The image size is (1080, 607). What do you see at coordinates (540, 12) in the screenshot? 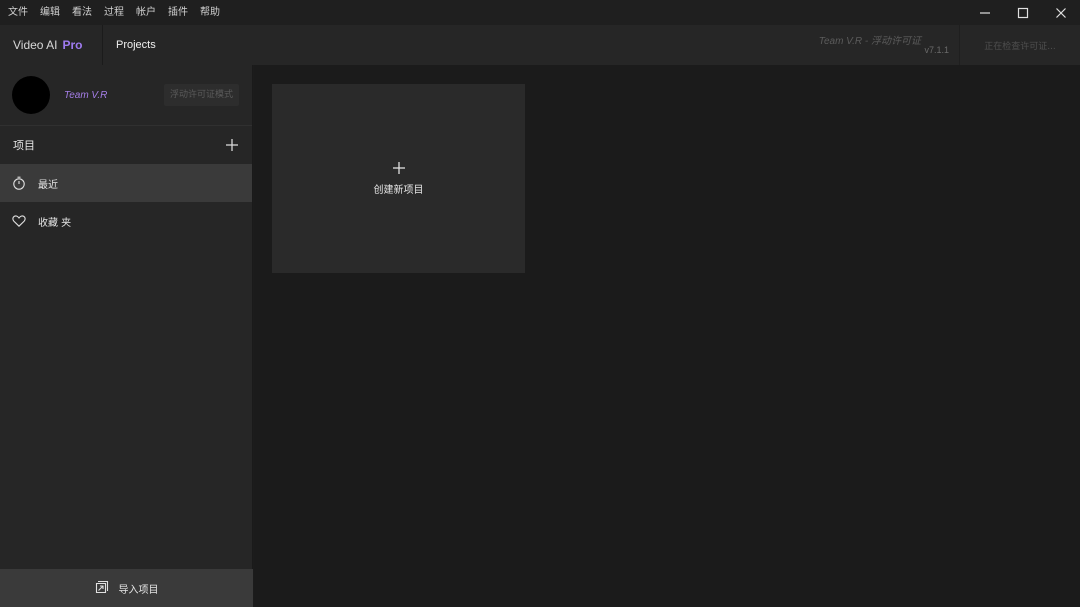
I see `menu-bar: 文件 编辑 看法 过程 帐户 插件 帮助` at bounding box center [540, 12].